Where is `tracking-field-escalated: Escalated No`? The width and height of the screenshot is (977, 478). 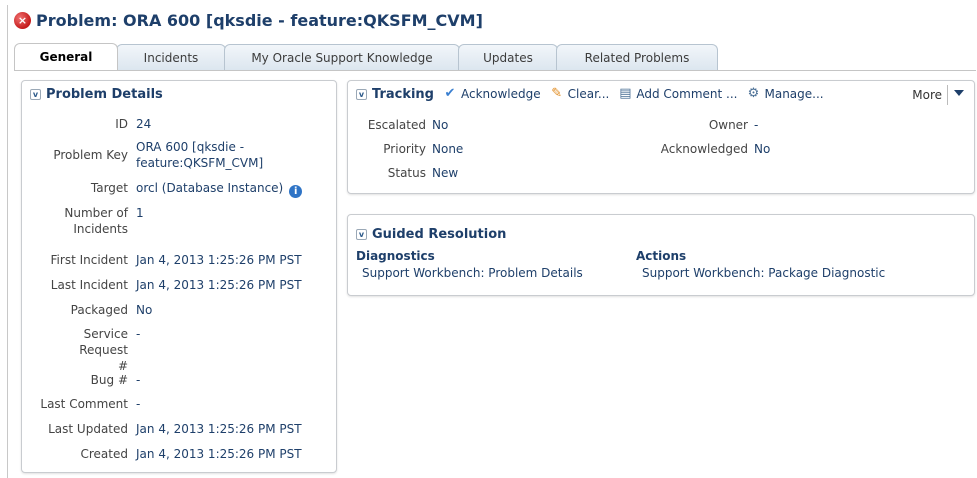
tracking-field-escalated: Escalated No is located at coordinates (398, 125).